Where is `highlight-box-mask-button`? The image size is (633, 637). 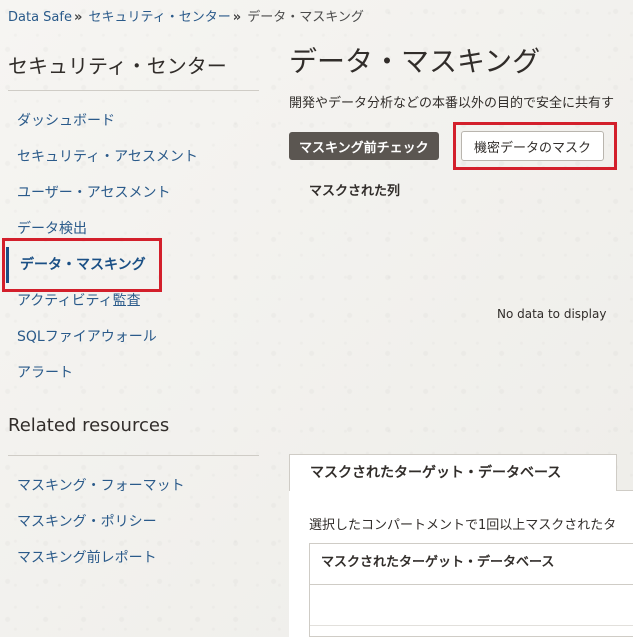 highlight-box-mask-button is located at coordinates (535, 146).